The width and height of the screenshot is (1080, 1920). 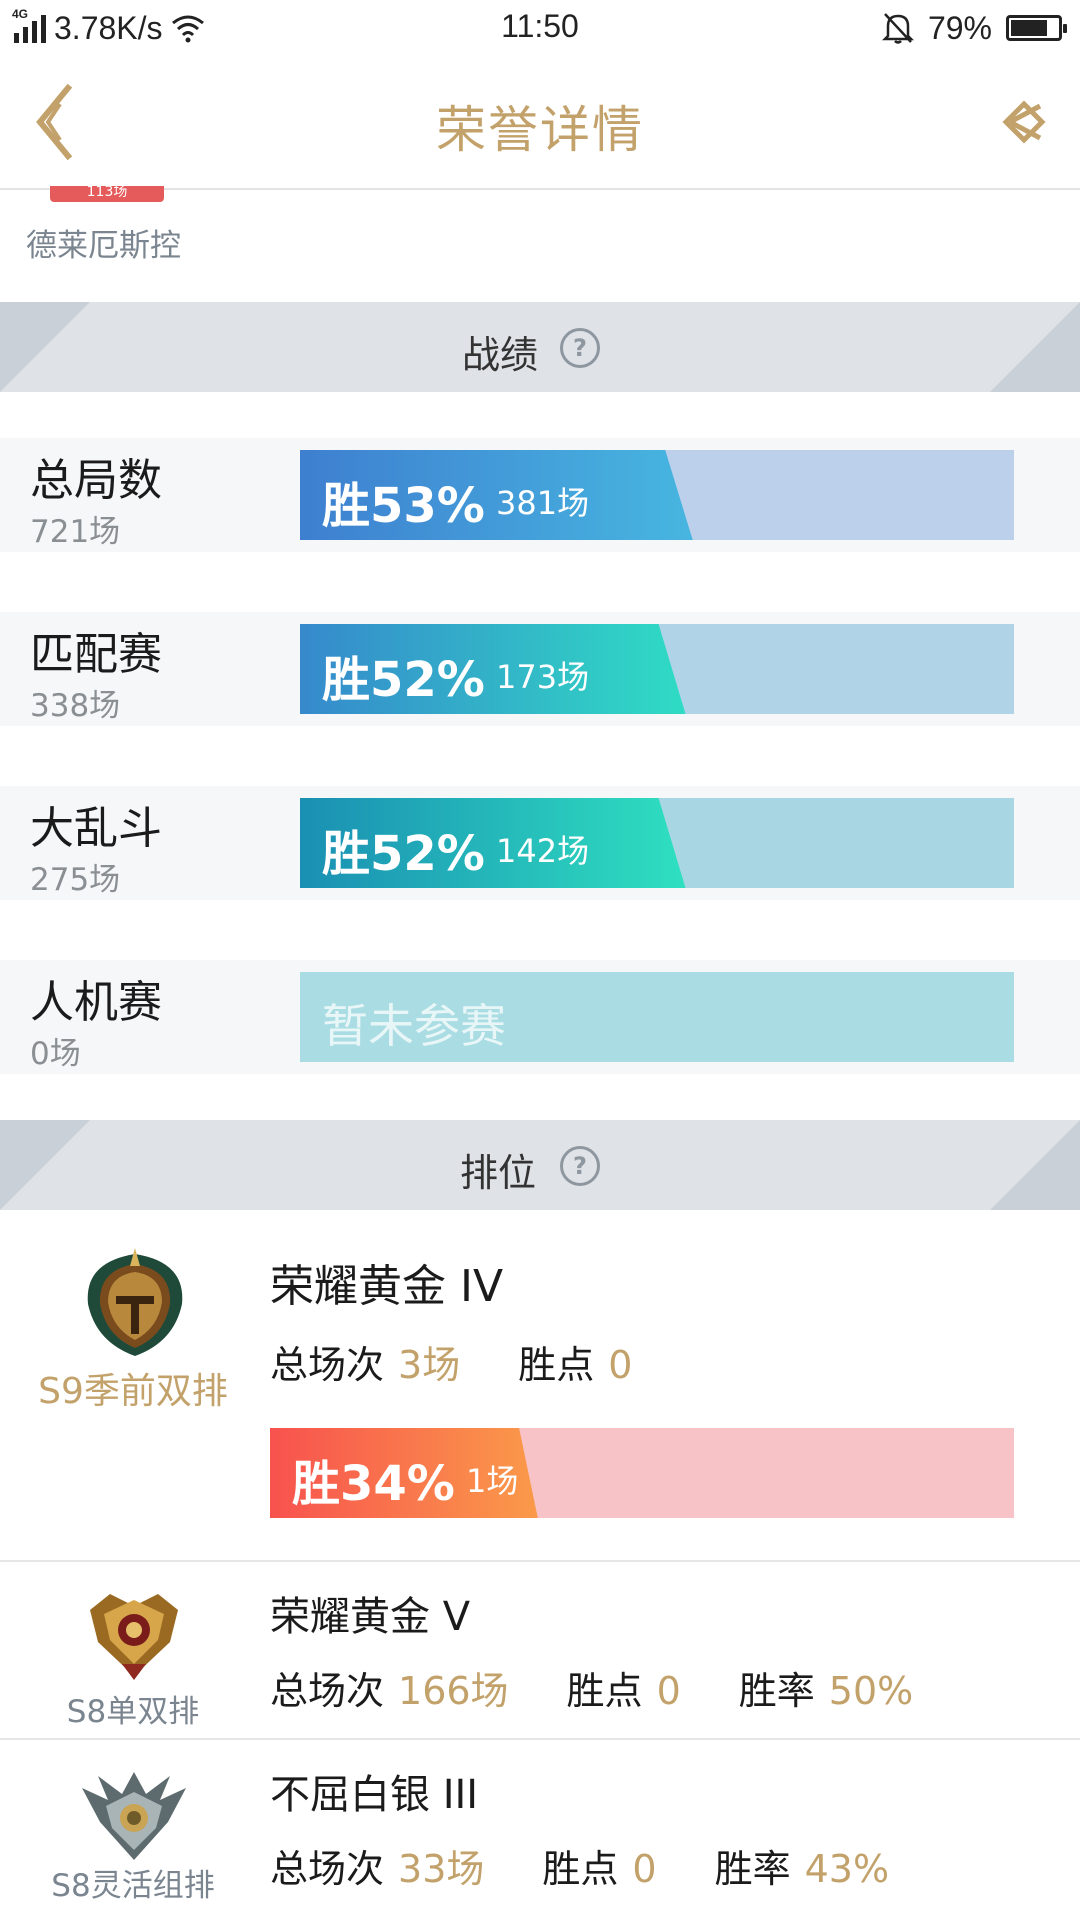 What do you see at coordinates (55, 1054) in the screenshot?
I see `stat-count: 0场` at bounding box center [55, 1054].